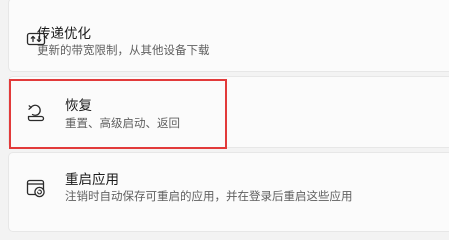 This screenshot has height=240, width=449. What do you see at coordinates (36, 188) in the screenshot?
I see `restart-apps-icon` at bounding box center [36, 188].